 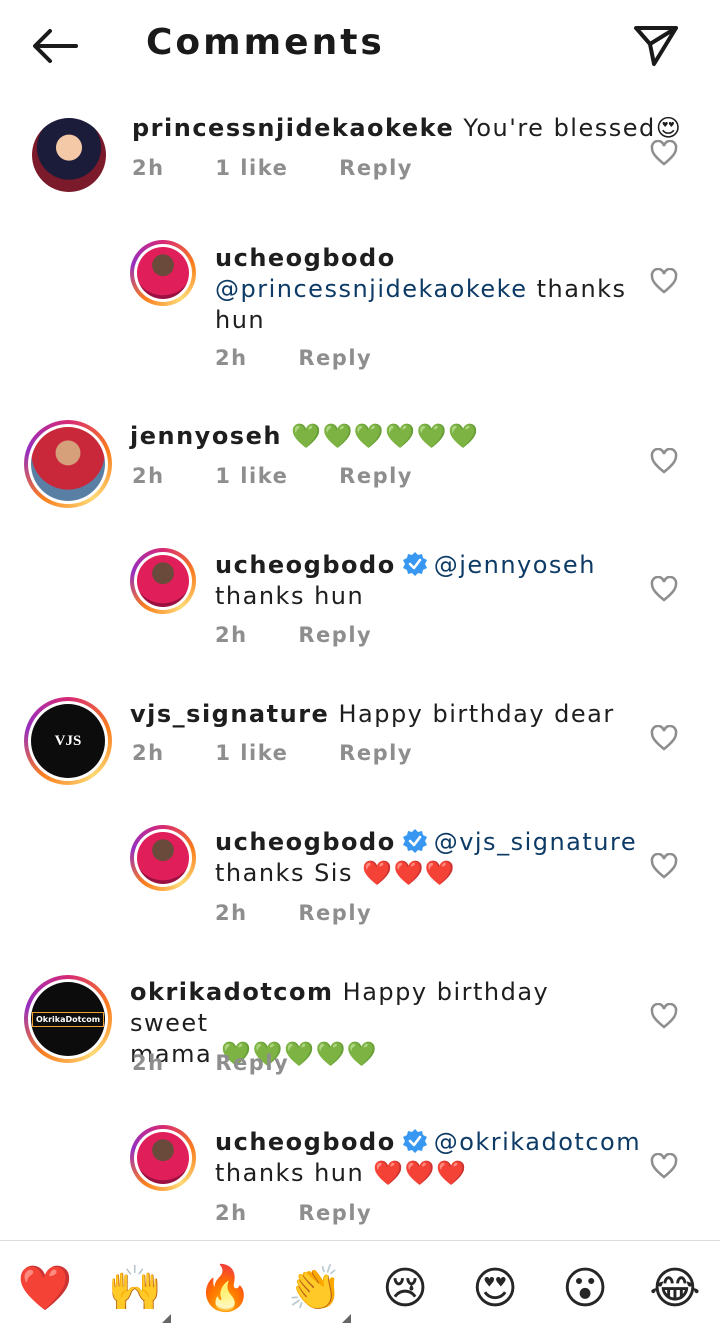 I want to click on mention-link: @jennyoseh, so click(x=515, y=565).